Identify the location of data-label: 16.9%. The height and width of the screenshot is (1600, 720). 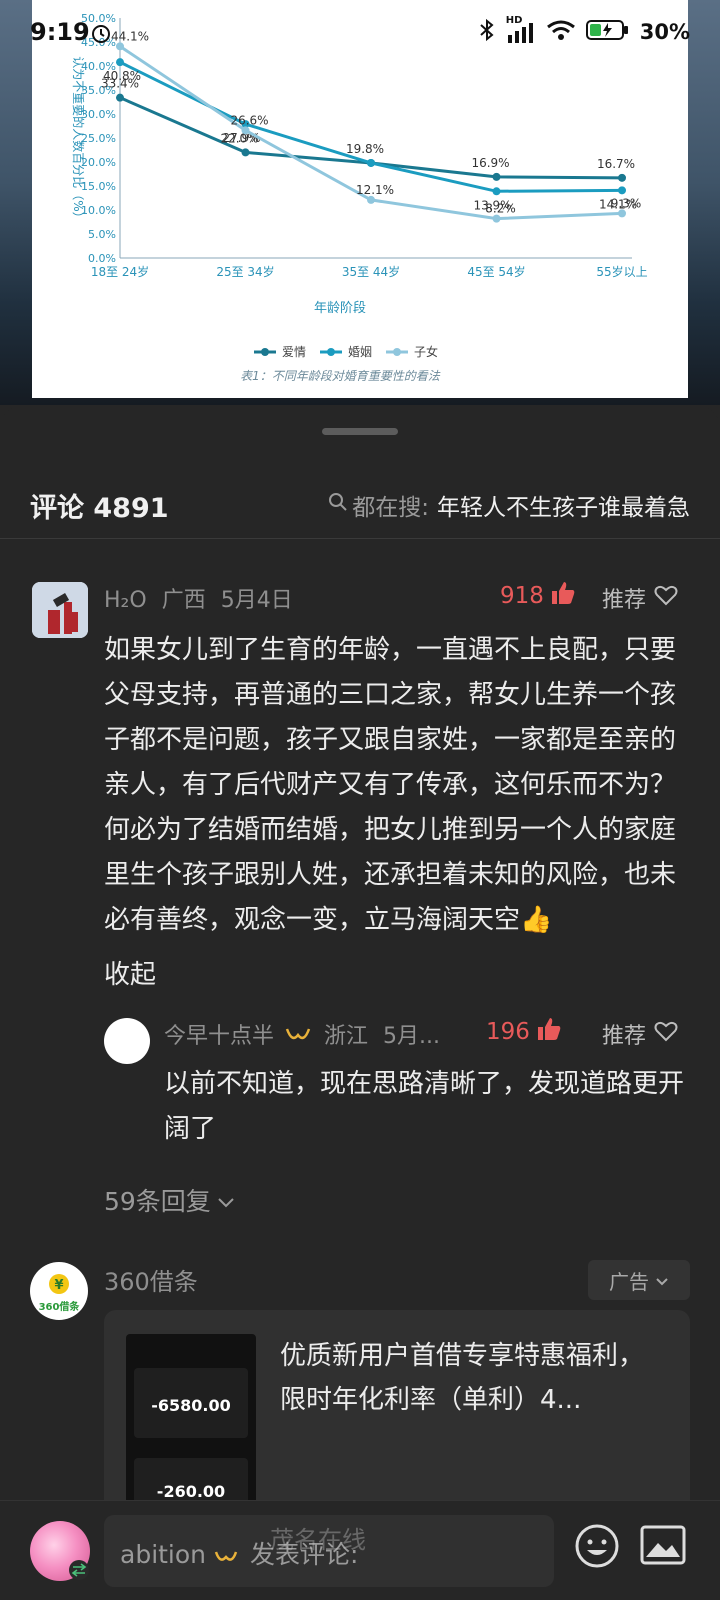
(490, 163).